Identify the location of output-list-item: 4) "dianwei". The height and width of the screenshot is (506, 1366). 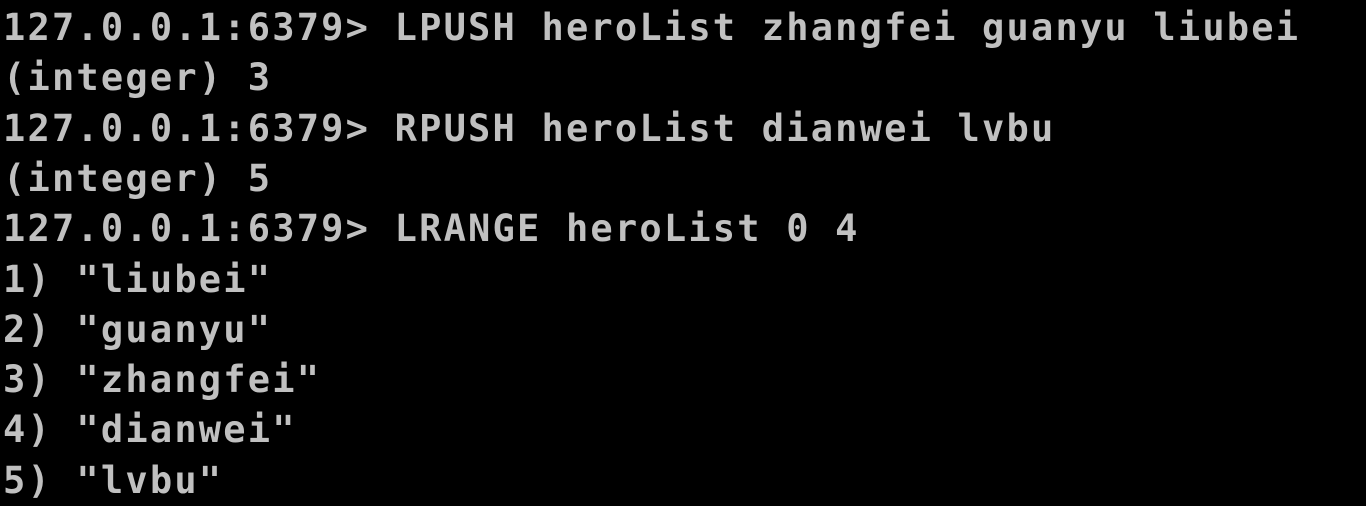
(150, 429).